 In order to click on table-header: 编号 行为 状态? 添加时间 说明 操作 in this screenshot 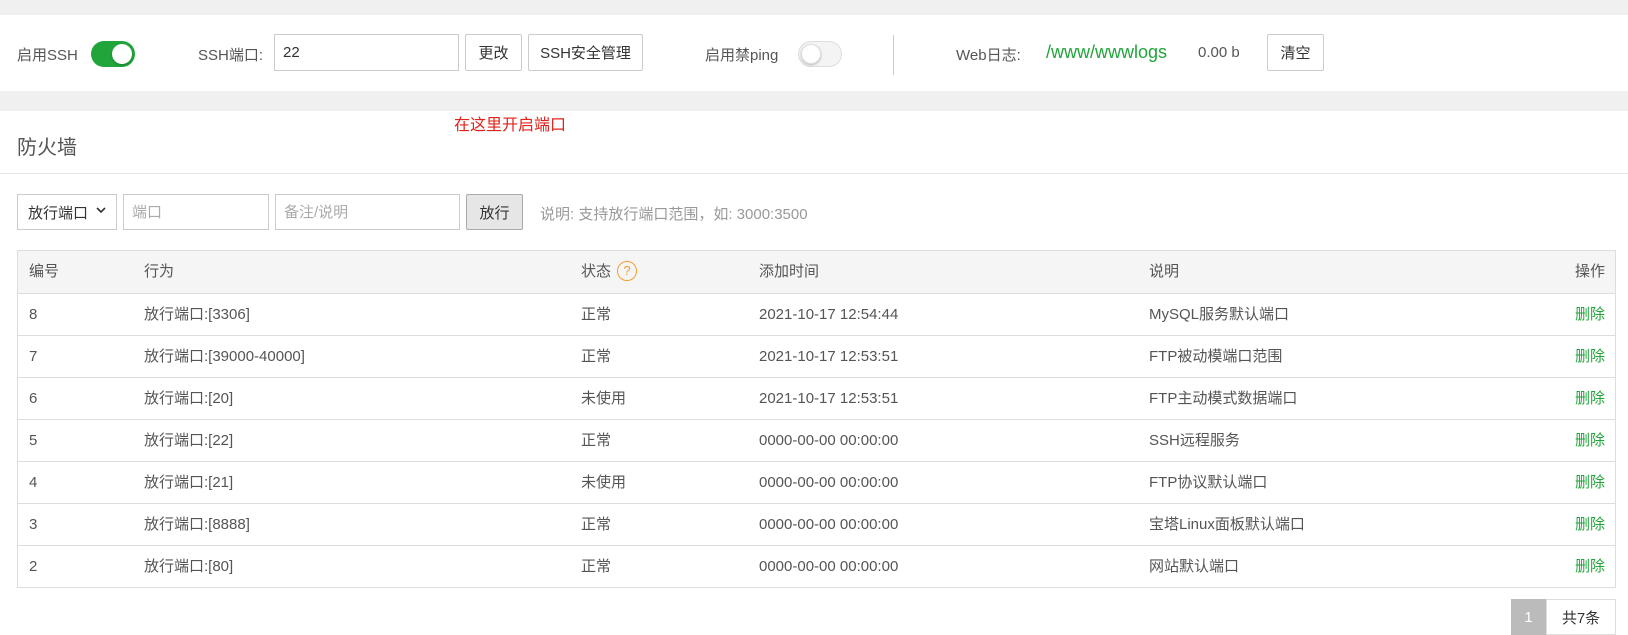, I will do `click(816, 272)`.